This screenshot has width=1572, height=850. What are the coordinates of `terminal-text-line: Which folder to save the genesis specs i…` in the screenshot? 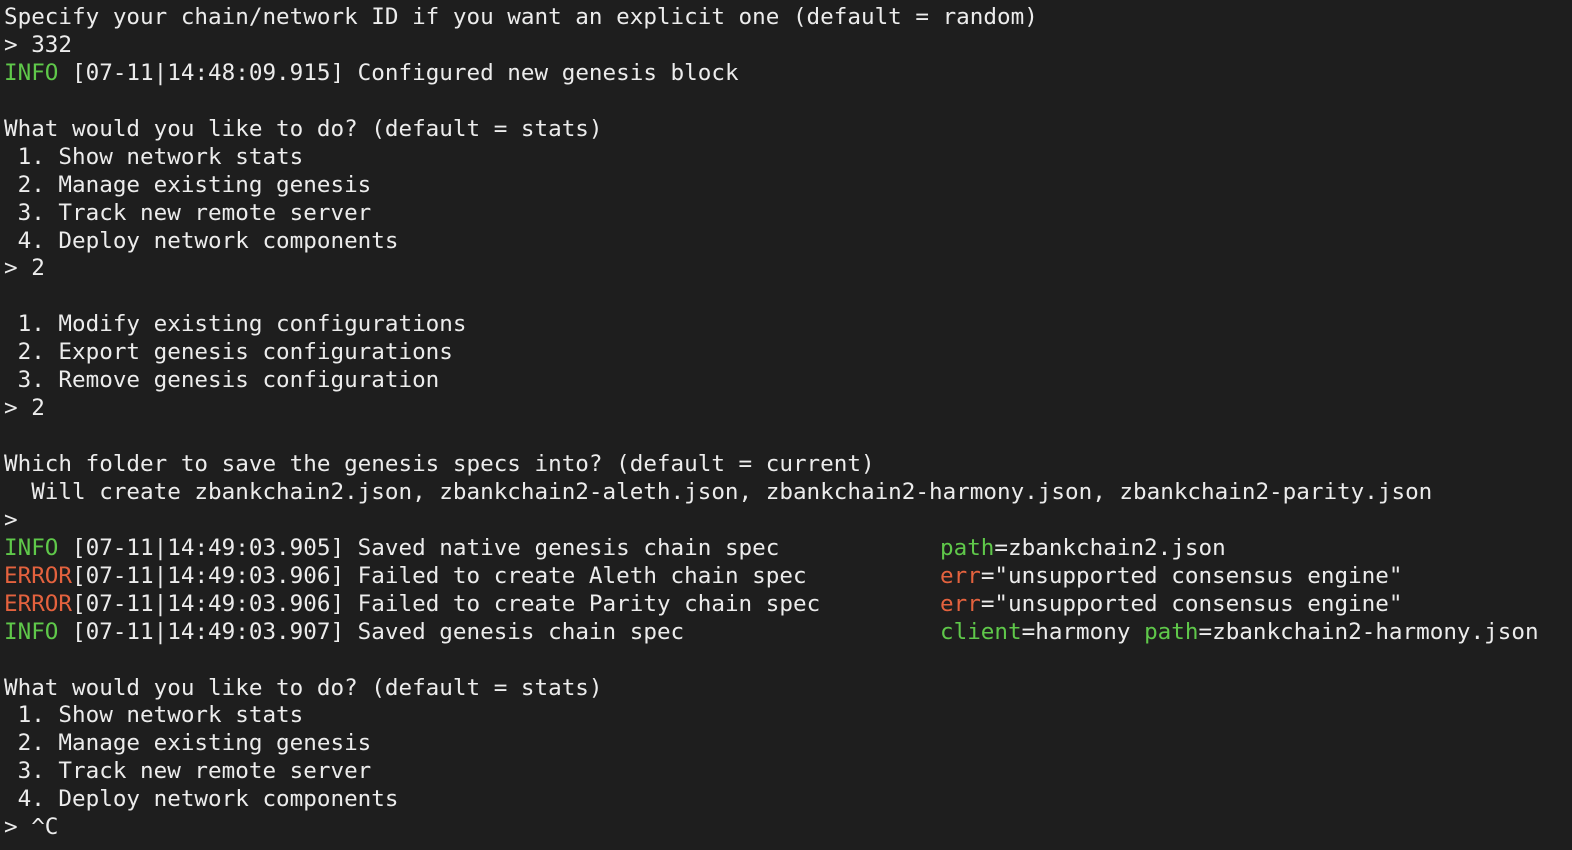 It's located at (439, 464).